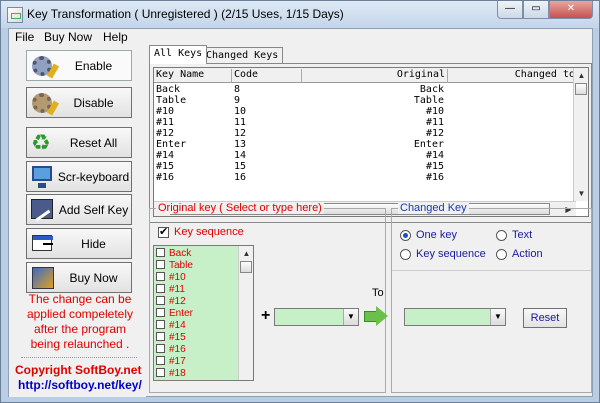 The width and height of the screenshot is (600, 403). What do you see at coordinates (581, 75) in the screenshot?
I see `scroll-up-icon: ▲` at bounding box center [581, 75].